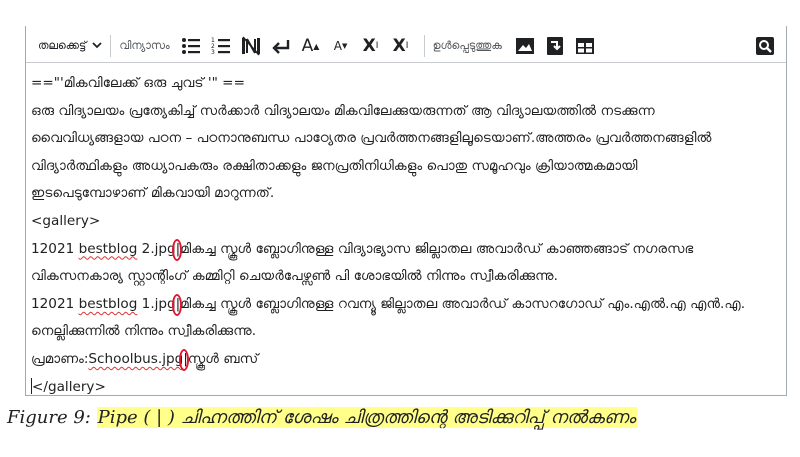 The height and width of the screenshot is (457, 800). I want to click on table-icon, so click(584, 46).